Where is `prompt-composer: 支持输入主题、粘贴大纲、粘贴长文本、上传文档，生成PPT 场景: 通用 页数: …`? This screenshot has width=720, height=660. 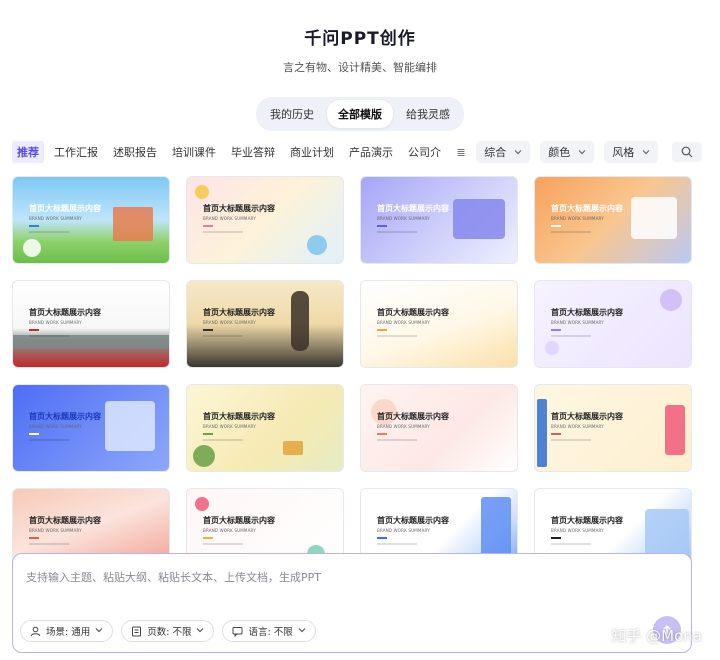 prompt-composer: 支持输入主题、粘贴大纲、粘贴长文本、上传文档，生成PPT 场景: 通用 页数: … is located at coordinates (352, 603).